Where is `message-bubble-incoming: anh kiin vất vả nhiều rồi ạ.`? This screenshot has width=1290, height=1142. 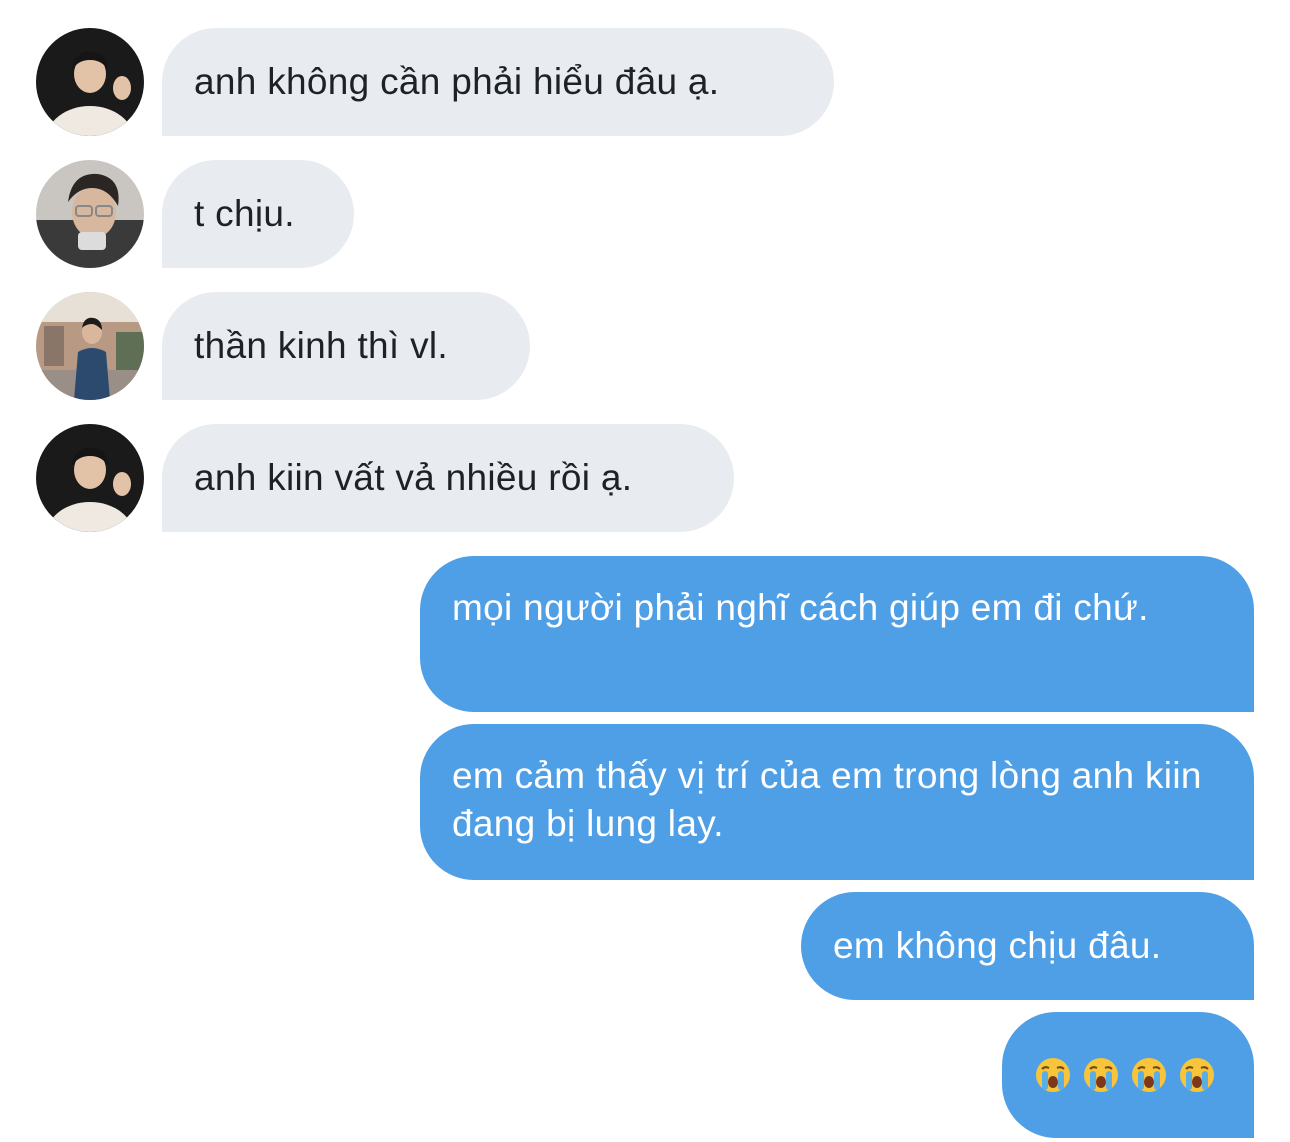
message-bubble-incoming: anh kiin vất vả nhiều rồi ạ. is located at coordinates (448, 478).